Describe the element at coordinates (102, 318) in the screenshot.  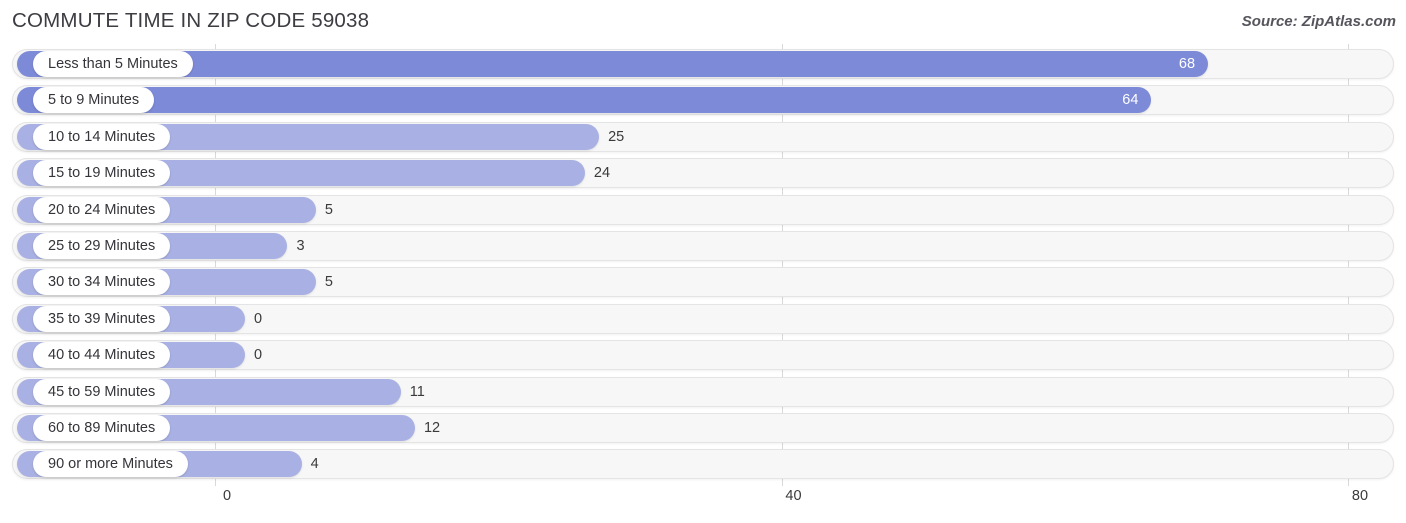
I see `category-label: 35 to 39 Minutes` at that location.